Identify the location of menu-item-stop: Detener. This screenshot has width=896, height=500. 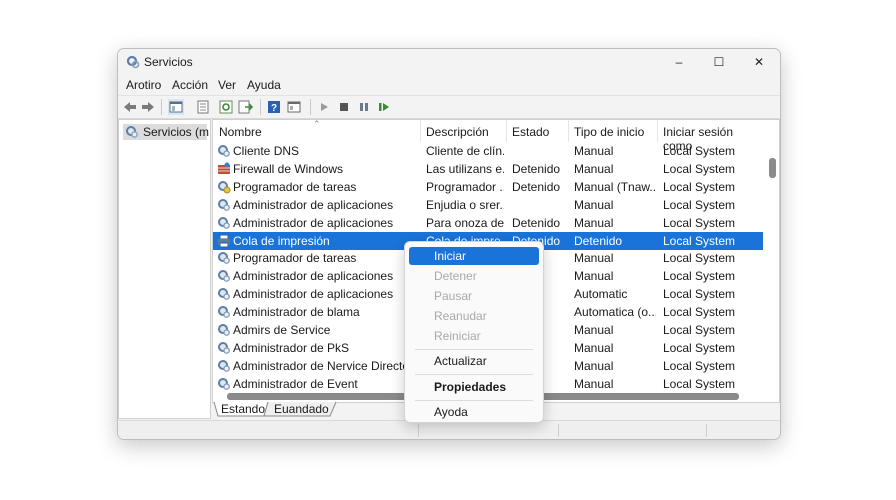
(474, 276).